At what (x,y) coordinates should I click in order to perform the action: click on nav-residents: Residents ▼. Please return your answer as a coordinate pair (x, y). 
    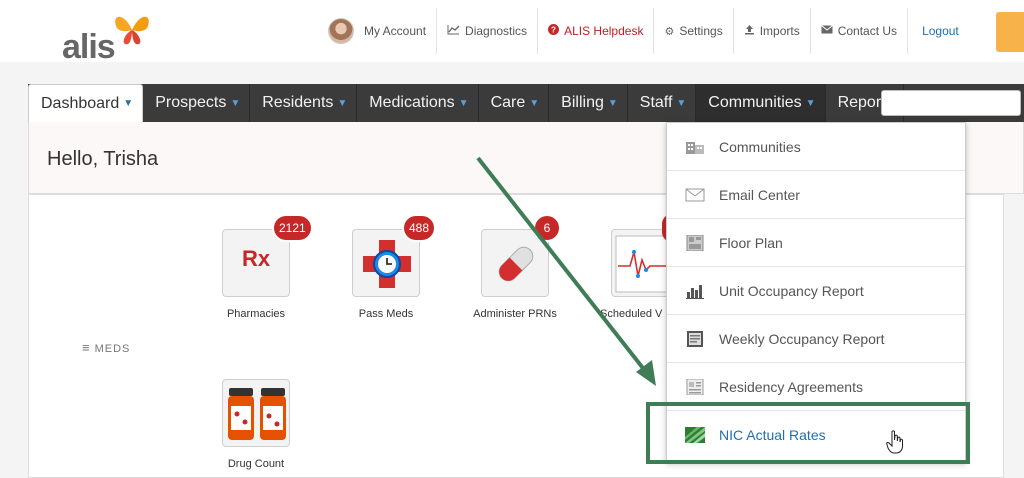
    Looking at the image, I should click on (304, 103).